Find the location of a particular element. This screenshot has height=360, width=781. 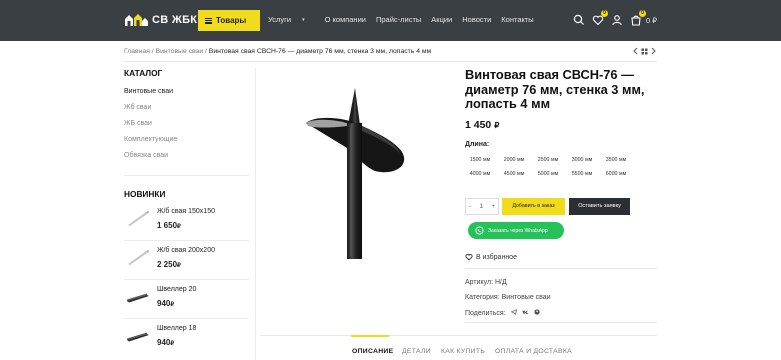

new-product-item: Ж/б свая 200х200 2 250₽ is located at coordinates (186, 262).